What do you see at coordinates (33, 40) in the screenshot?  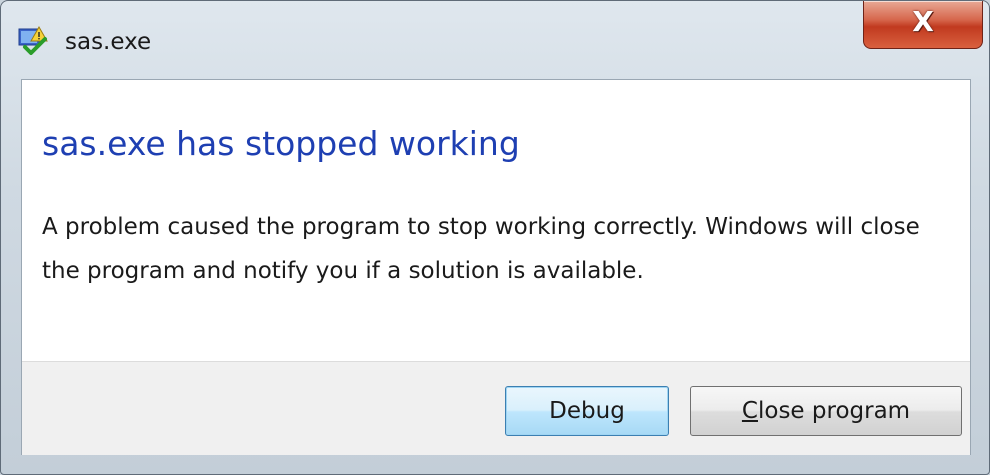 I see `app-crash-icon` at bounding box center [33, 40].